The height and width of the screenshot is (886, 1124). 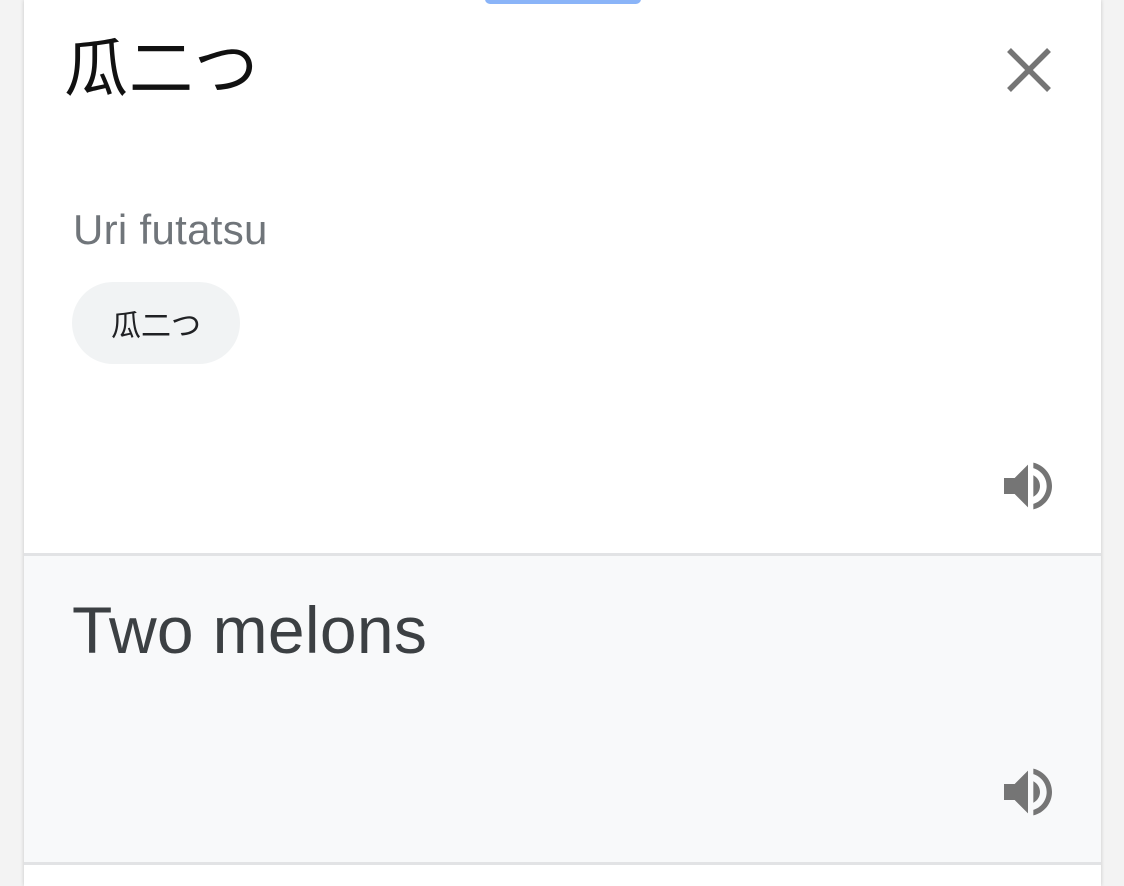 I want to click on drag-handle, so click(x=563, y=2).